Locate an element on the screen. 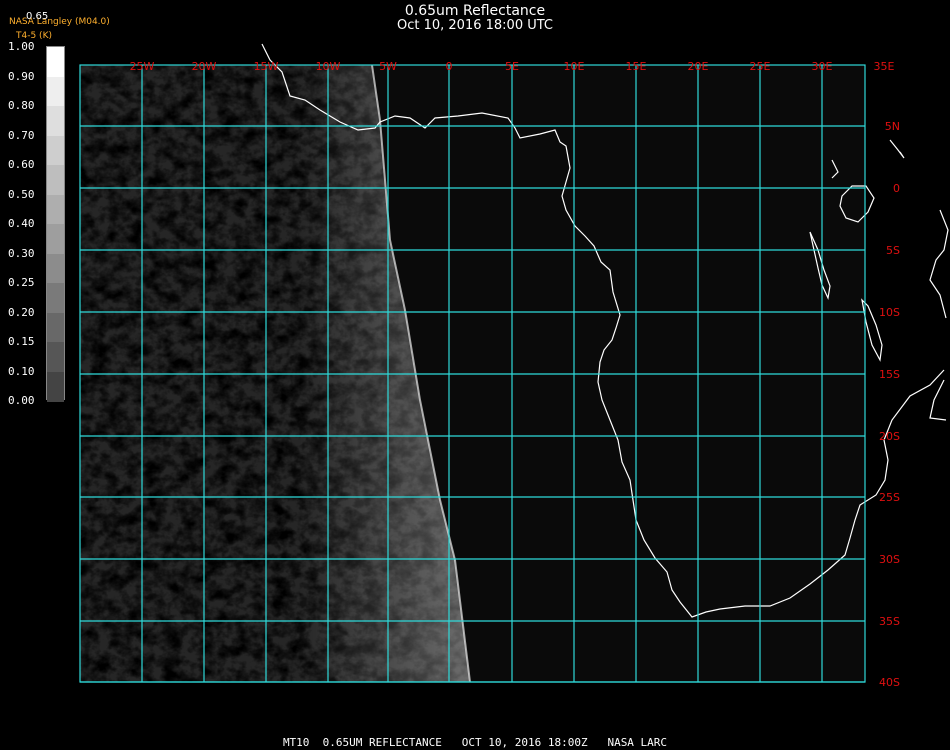 The width and height of the screenshot is (950, 750). longitude-label: 35E is located at coordinates (884, 66).